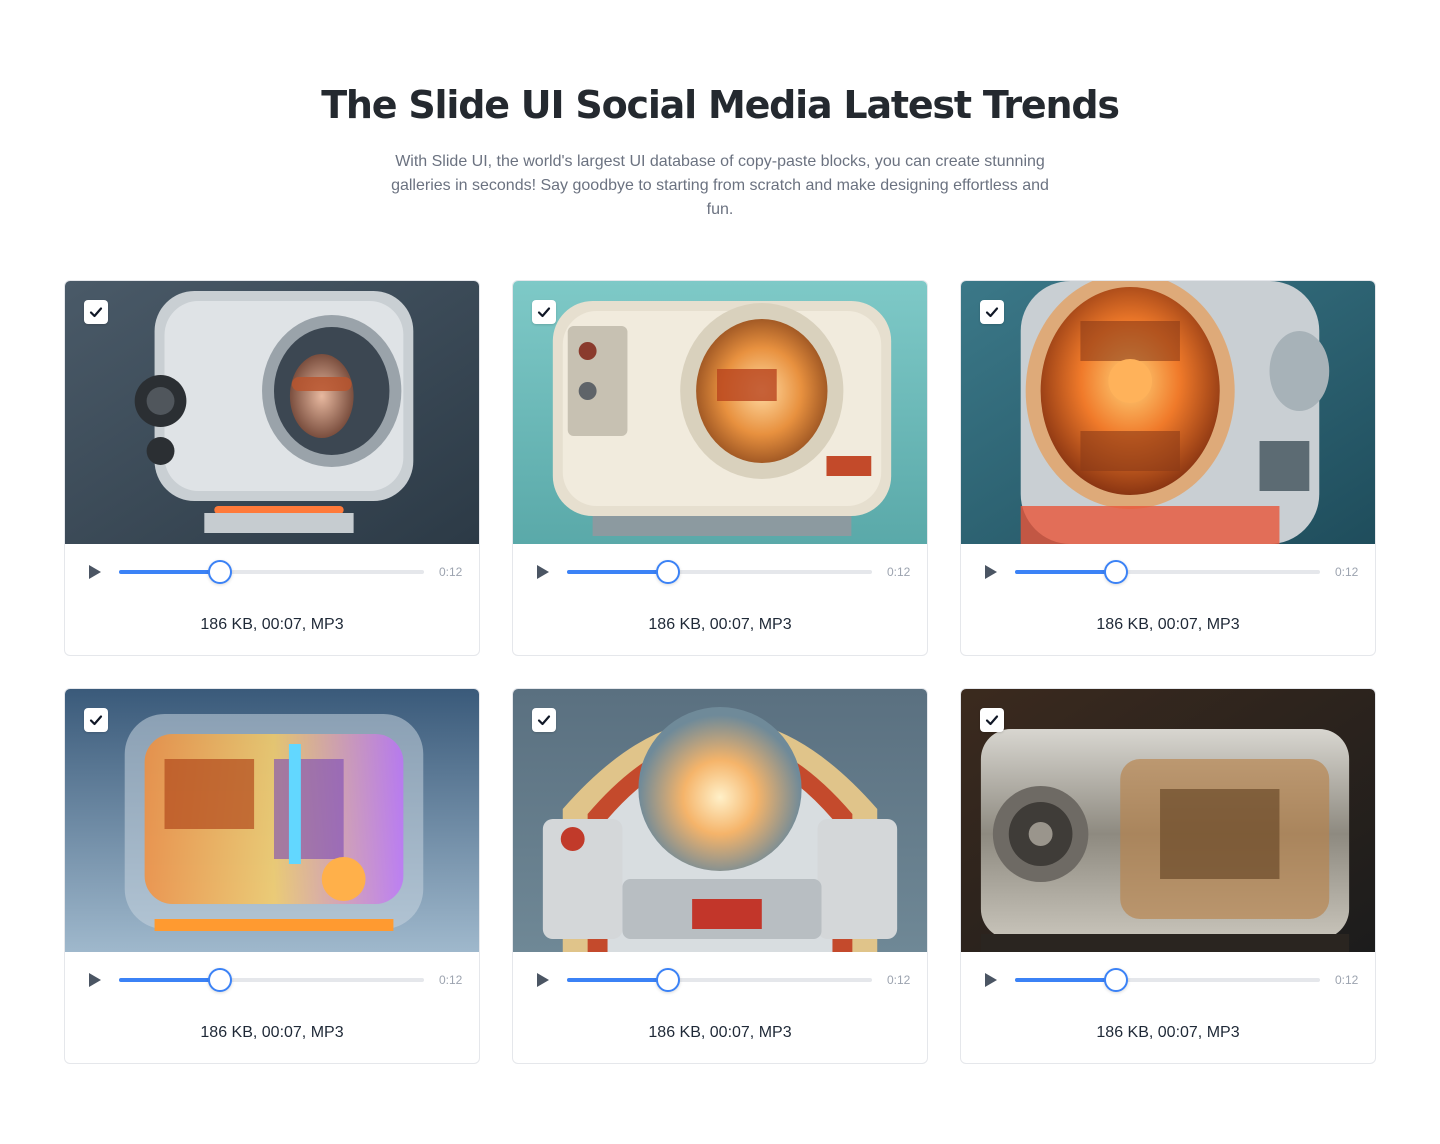 This screenshot has width=1440, height=1144. What do you see at coordinates (720, 105) in the screenshot?
I see `page-title: The Slide UI Social Media Latest Trends` at bounding box center [720, 105].